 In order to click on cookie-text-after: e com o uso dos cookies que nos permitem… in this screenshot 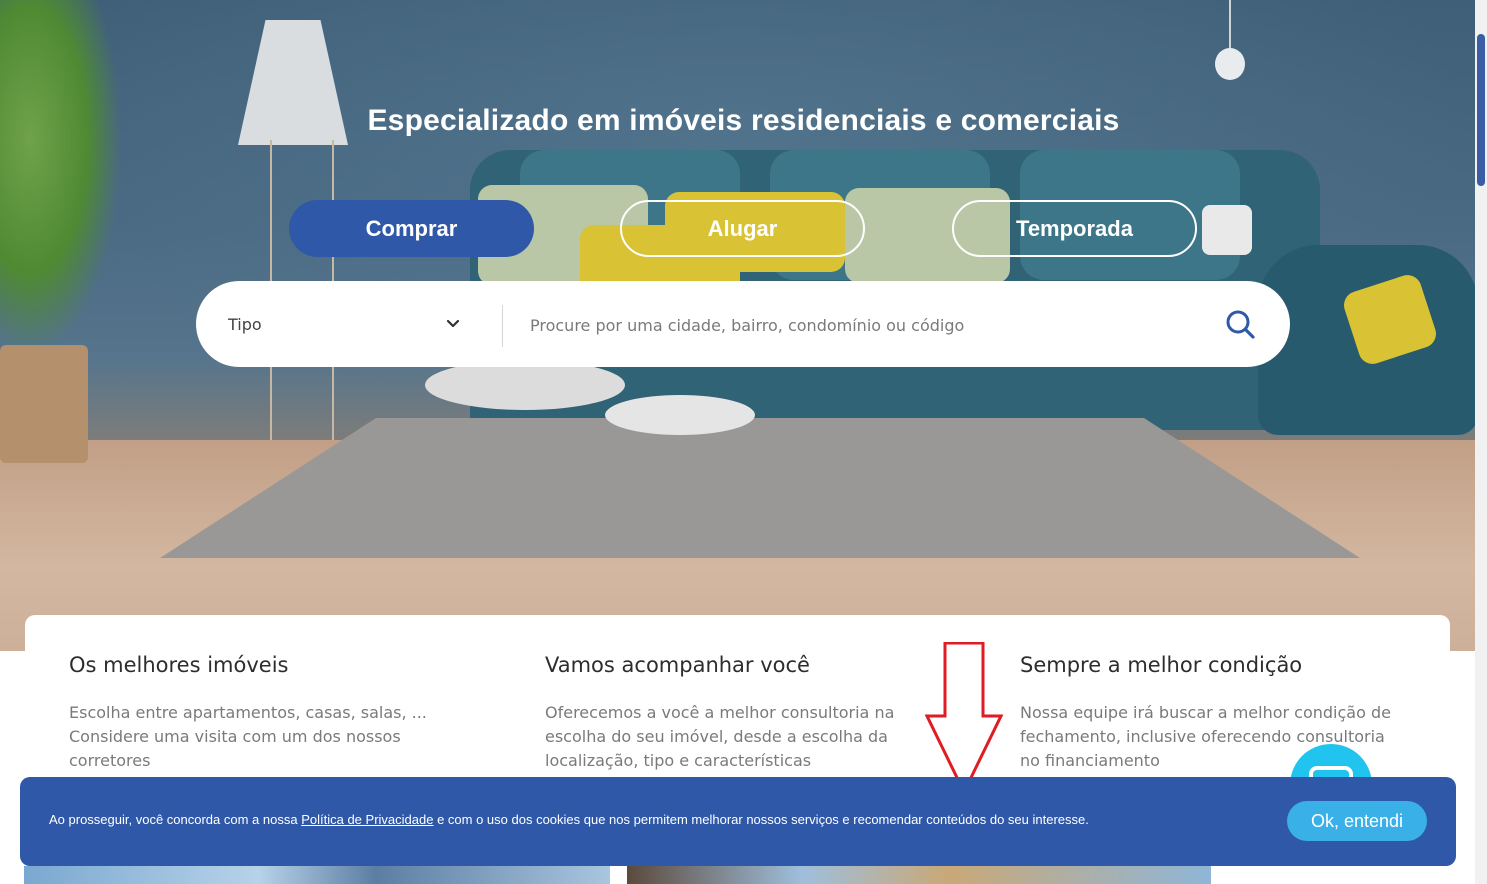, I will do `click(761, 819)`.